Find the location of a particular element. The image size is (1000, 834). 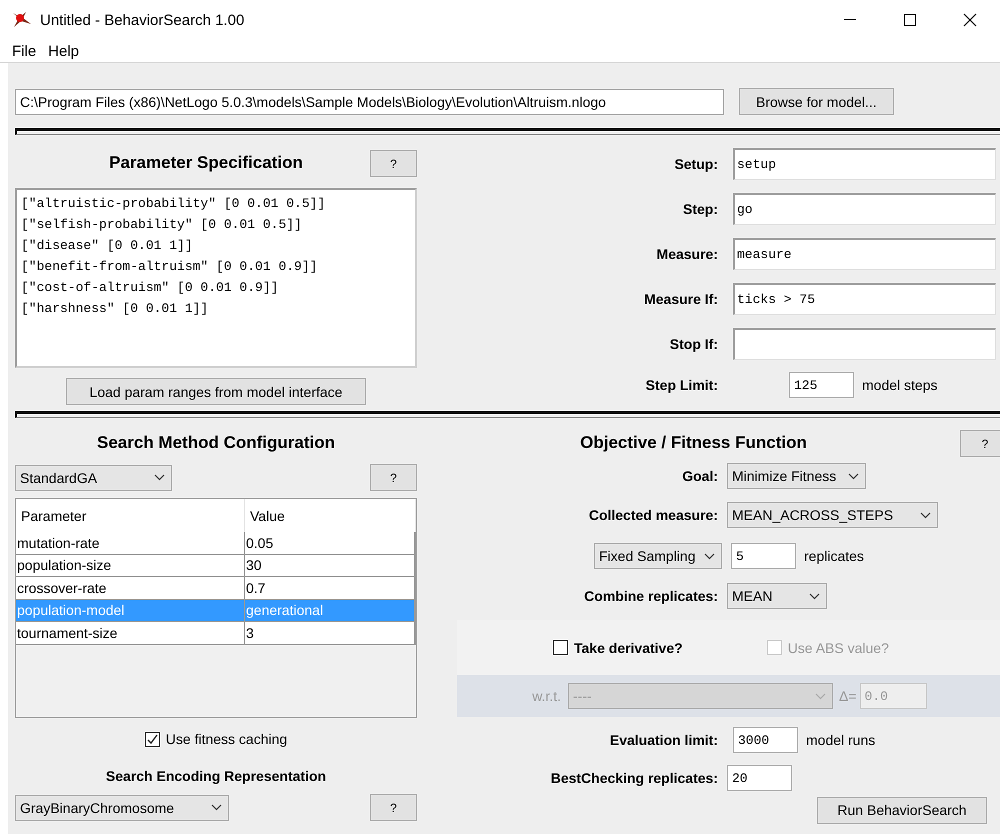

field-label: Step: is located at coordinates (700, 209).